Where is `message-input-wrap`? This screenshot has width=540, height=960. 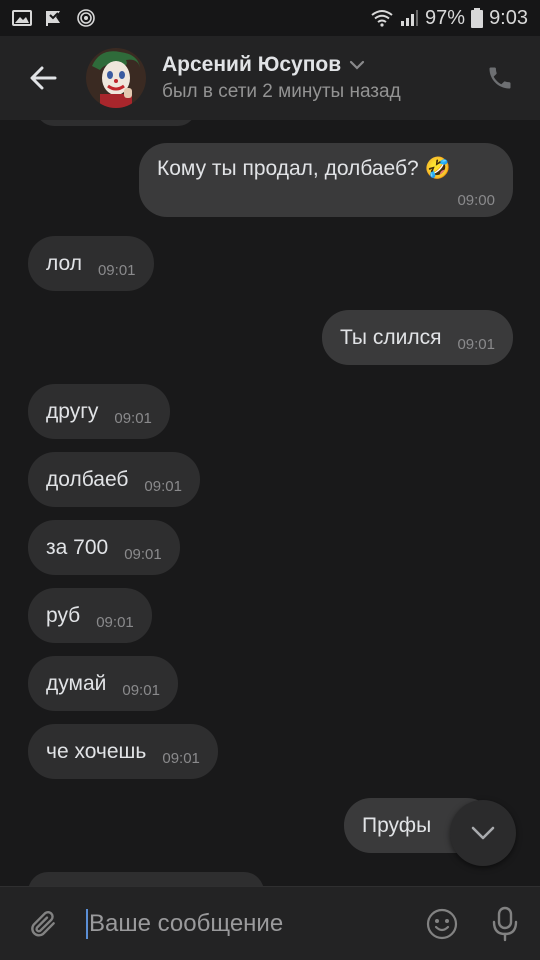 message-input-wrap is located at coordinates (250, 923).